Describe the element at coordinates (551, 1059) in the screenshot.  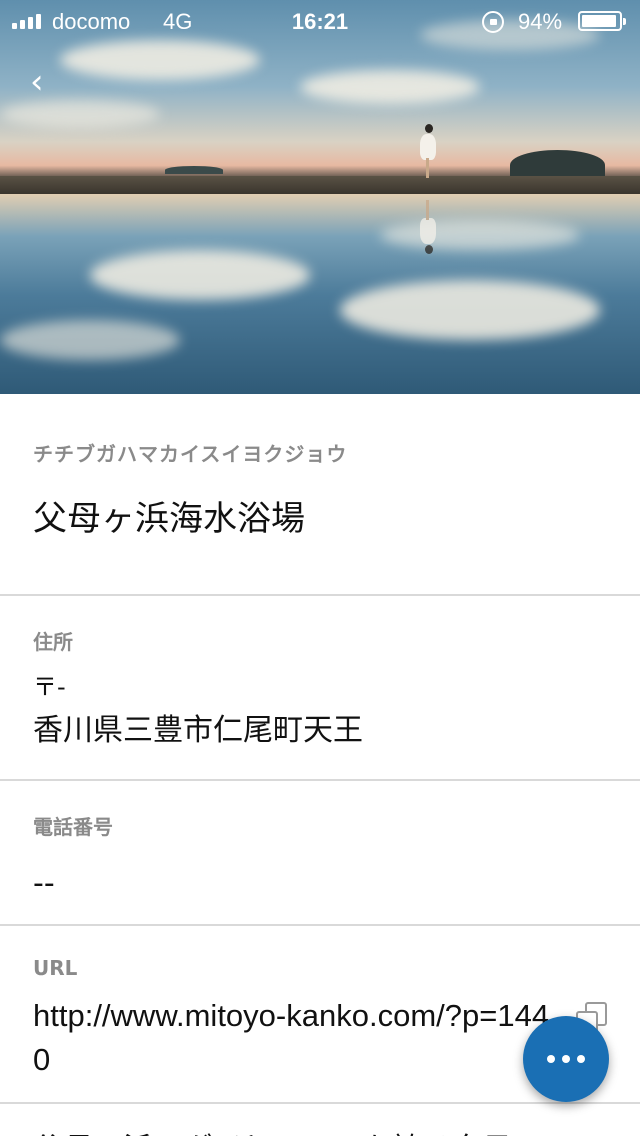
I see `more-horizontal-icon` at that location.